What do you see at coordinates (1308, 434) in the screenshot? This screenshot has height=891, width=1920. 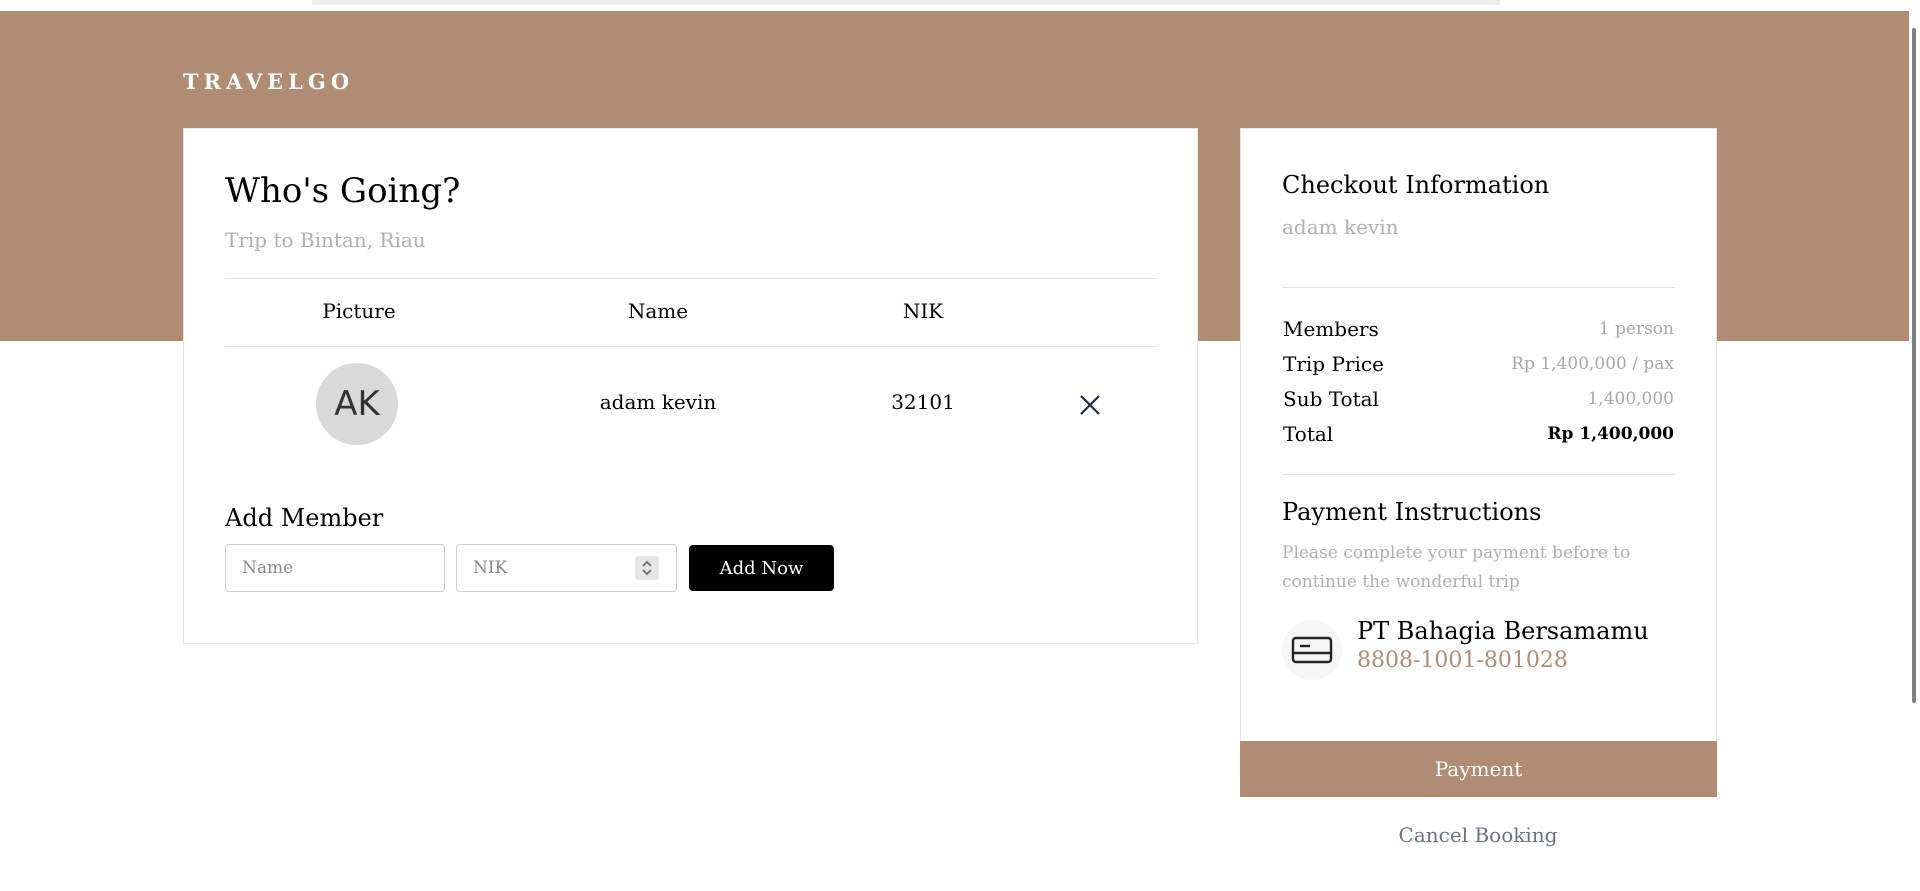 I see `total-label: Total` at bounding box center [1308, 434].